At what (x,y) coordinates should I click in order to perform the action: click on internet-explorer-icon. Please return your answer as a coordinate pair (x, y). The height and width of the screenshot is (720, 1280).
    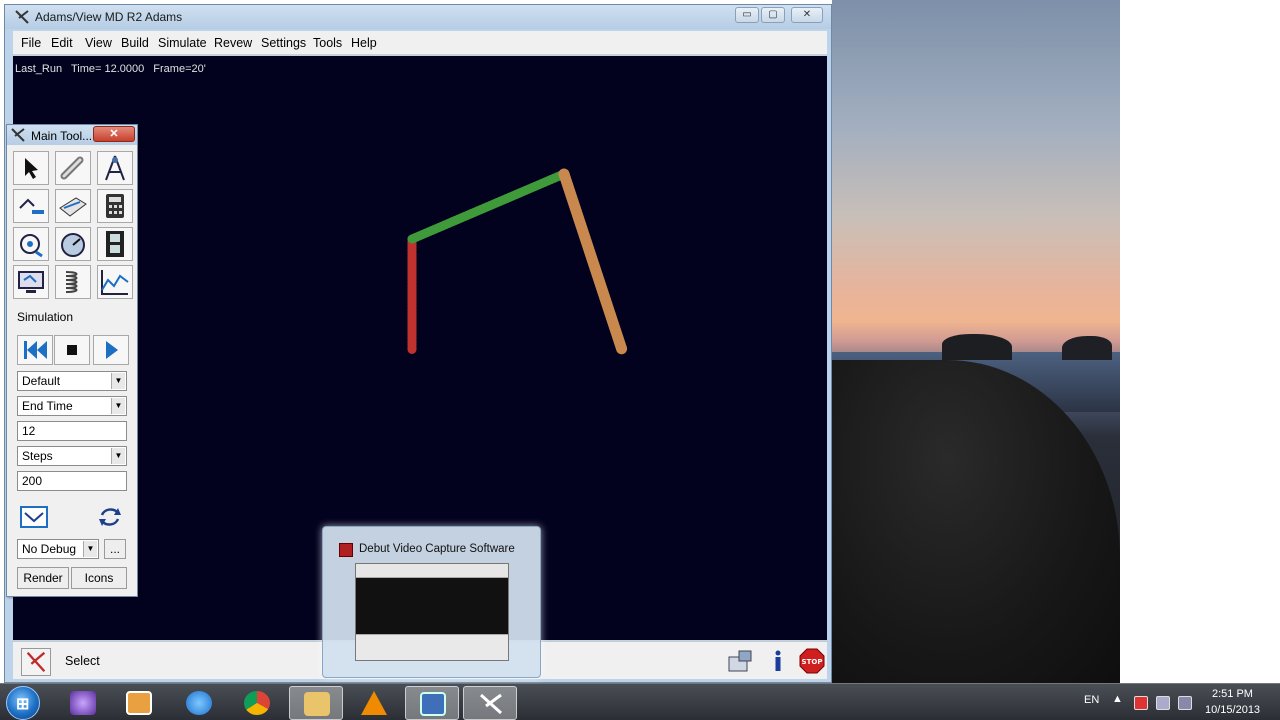
    Looking at the image, I should click on (199, 703).